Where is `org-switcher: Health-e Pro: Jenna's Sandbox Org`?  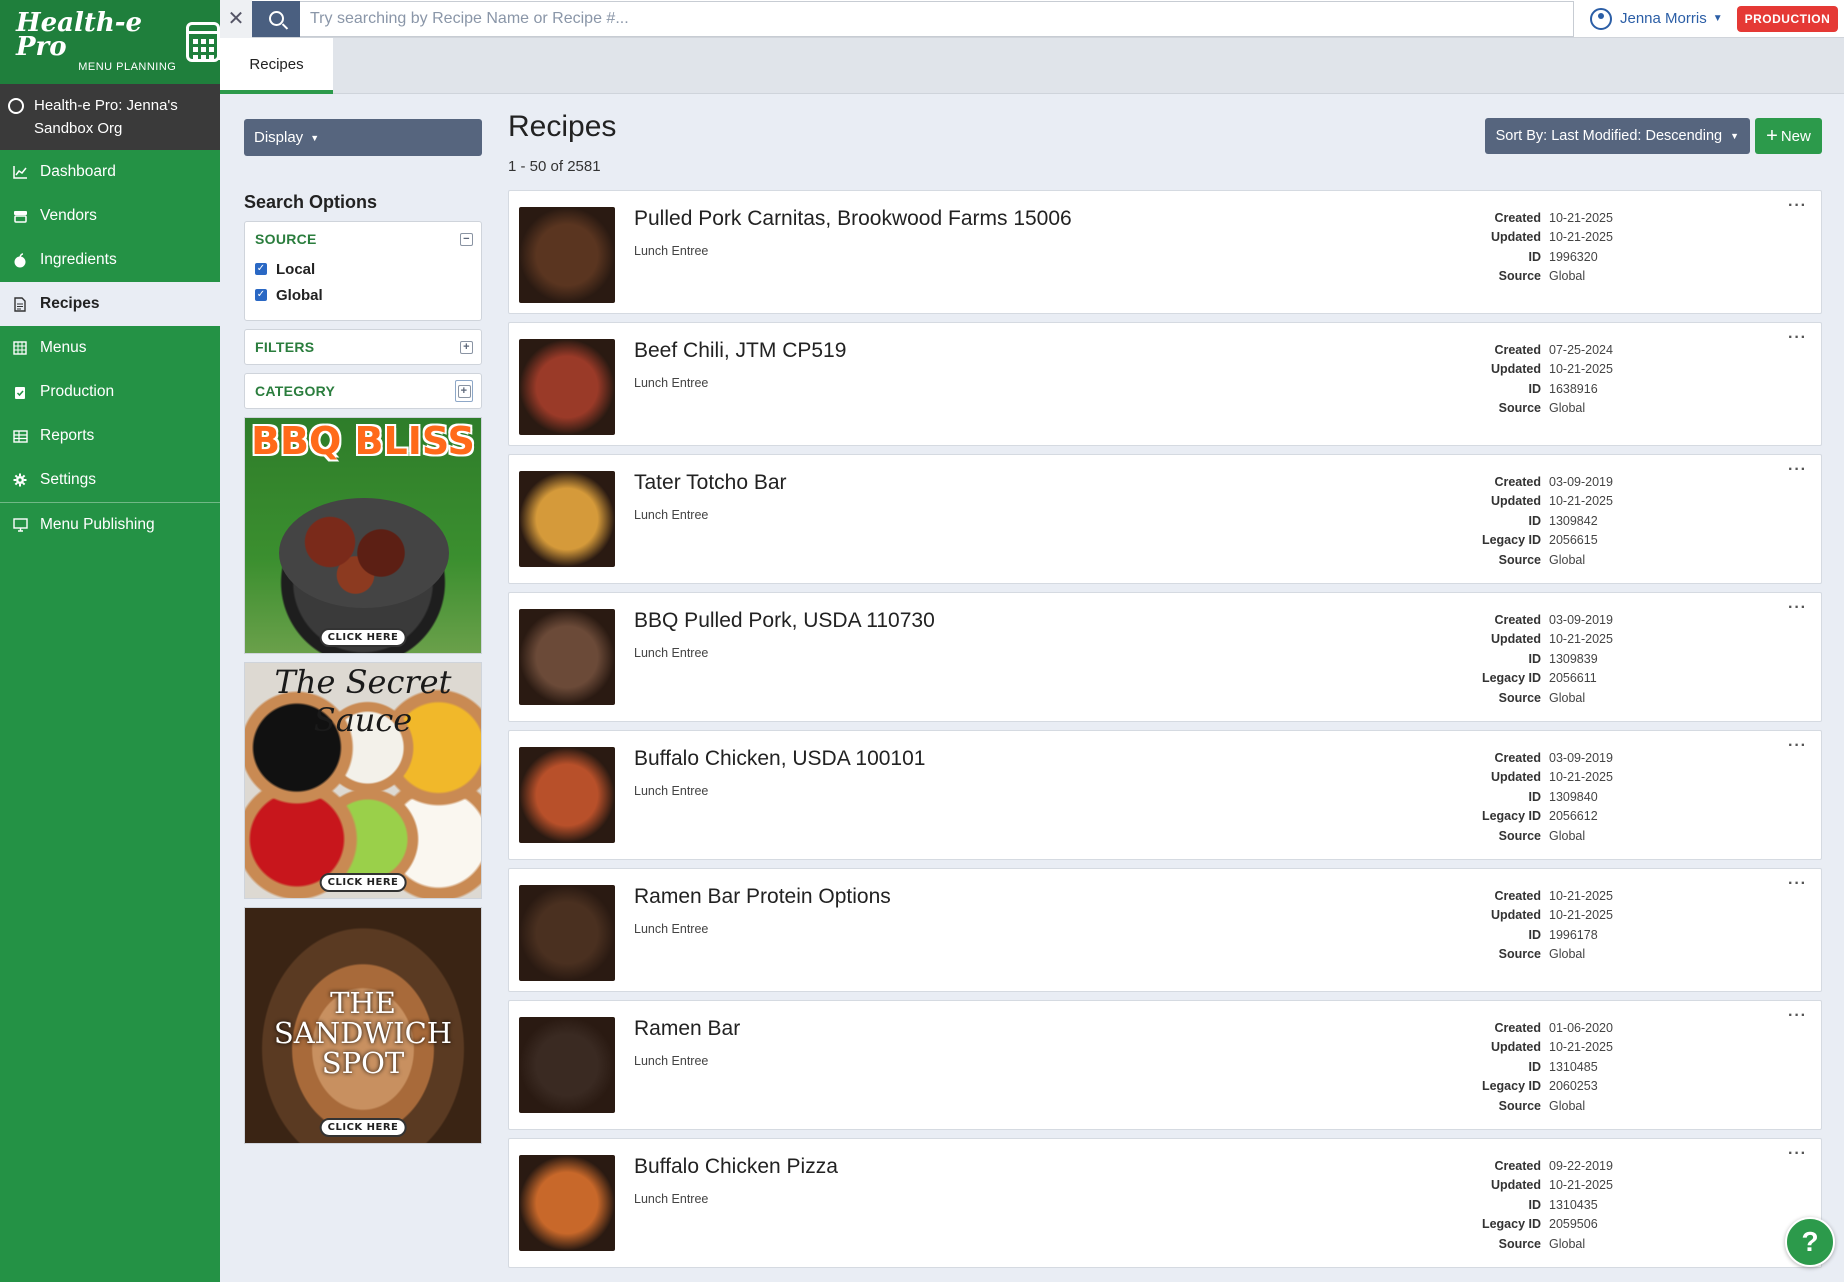 org-switcher: Health-e Pro: Jenna's Sandbox Org is located at coordinates (110, 117).